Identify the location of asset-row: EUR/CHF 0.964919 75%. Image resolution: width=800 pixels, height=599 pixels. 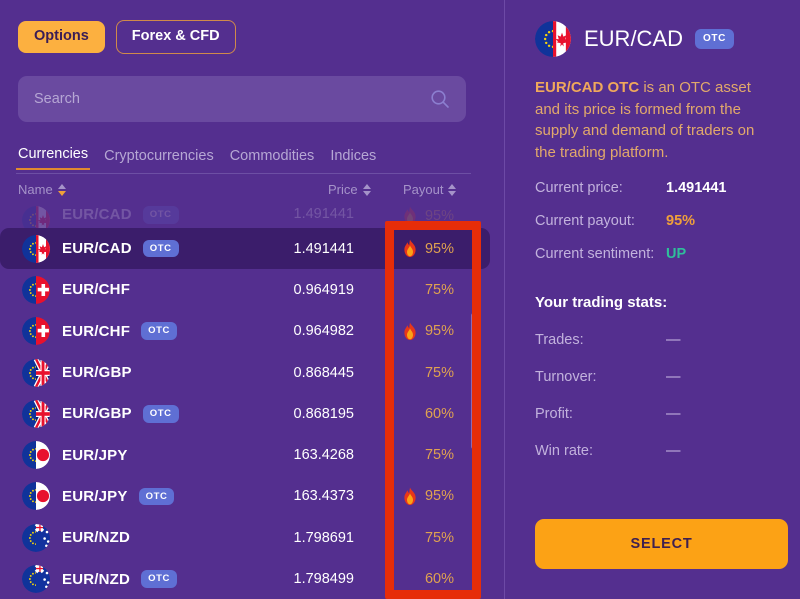
(245, 289).